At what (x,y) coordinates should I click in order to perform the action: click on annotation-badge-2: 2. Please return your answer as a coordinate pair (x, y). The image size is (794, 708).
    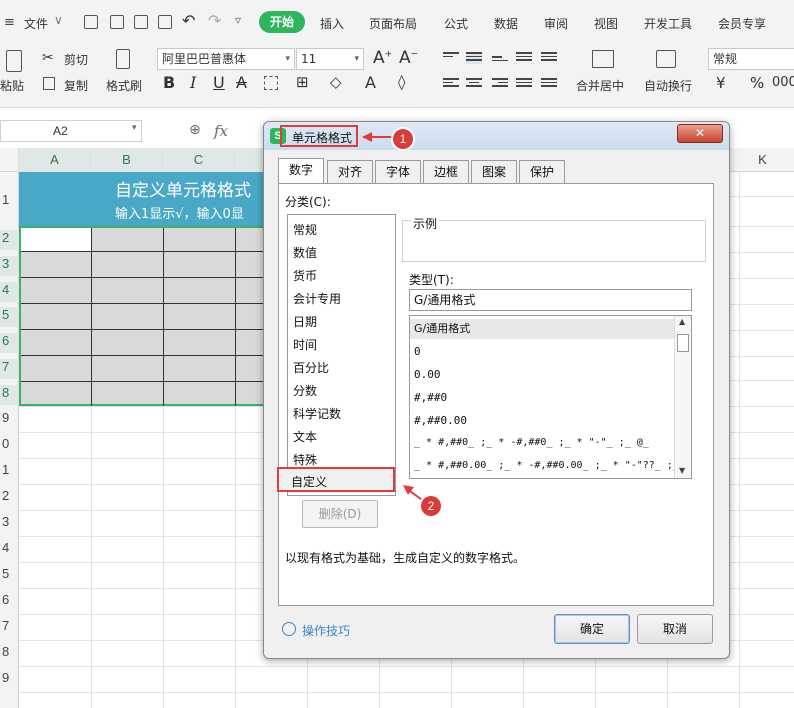
    Looking at the image, I should click on (431, 506).